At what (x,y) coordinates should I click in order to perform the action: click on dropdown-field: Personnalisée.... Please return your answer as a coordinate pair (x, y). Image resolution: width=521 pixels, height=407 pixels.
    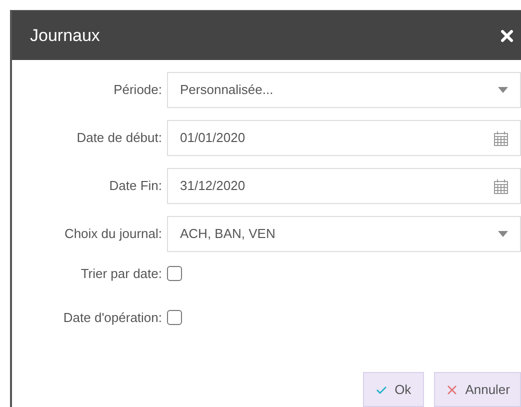
    Looking at the image, I should click on (344, 90).